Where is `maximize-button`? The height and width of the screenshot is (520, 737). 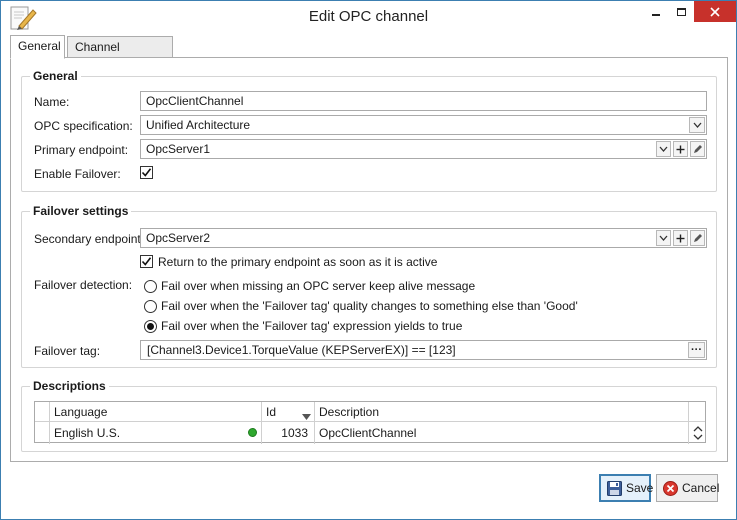
maximize-button is located at coordinates (681, 11).